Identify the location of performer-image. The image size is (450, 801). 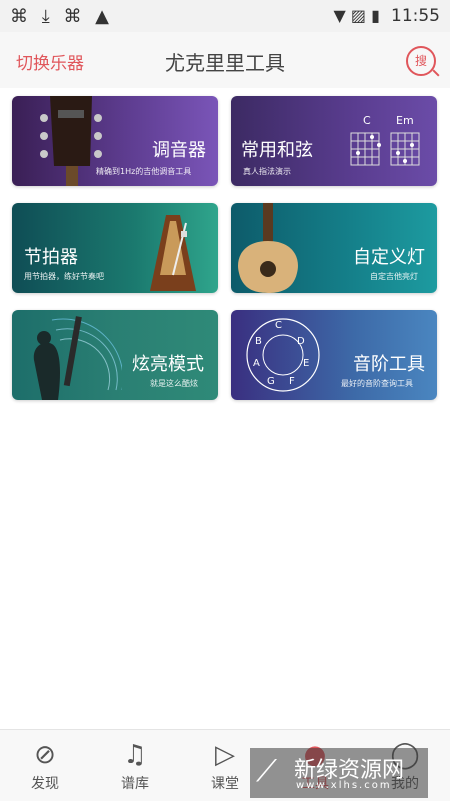
(77, 358).